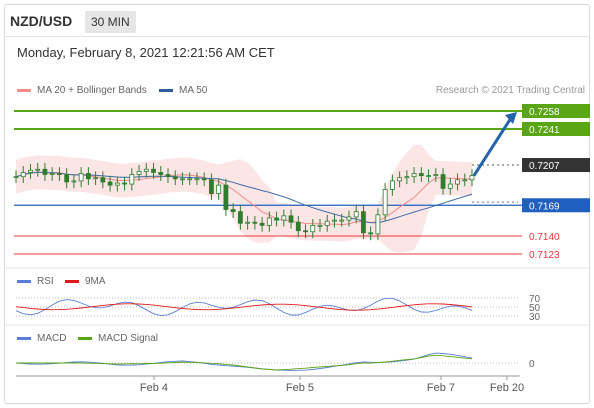  What do you see at coordinates (544, 206) in the screenshot?
I see `level-label-0.7169: 0.7169` at bounding box center [544, 206].